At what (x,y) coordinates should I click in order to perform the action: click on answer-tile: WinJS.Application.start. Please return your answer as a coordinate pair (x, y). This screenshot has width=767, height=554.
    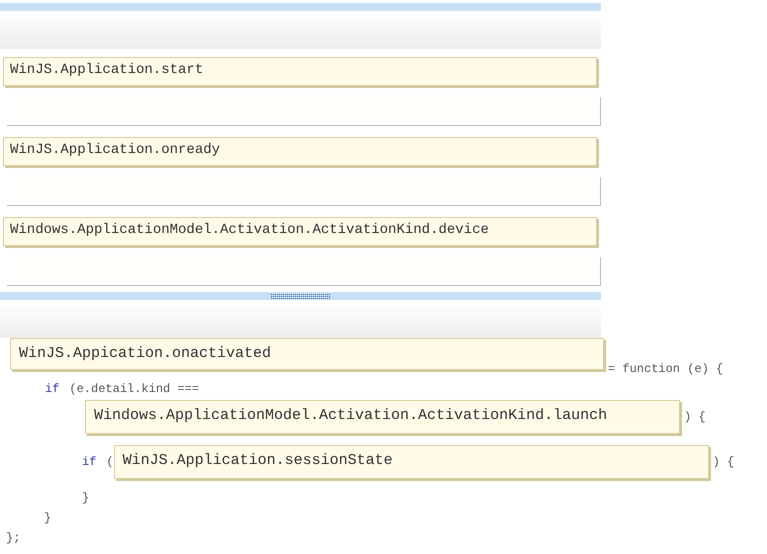
    Looking at the image, I should click on (300, 71).